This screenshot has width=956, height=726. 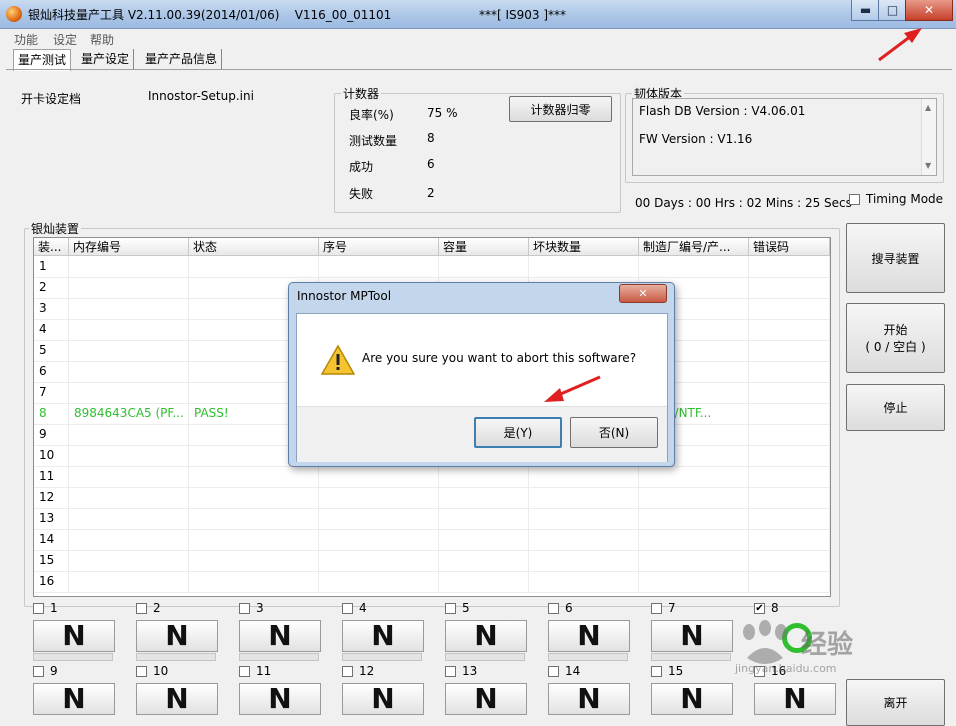 What do you see at coordinates (42, 60) in the screenshot?
I see `tab-production-test: 量产测试` at bounding box center [42, 60].